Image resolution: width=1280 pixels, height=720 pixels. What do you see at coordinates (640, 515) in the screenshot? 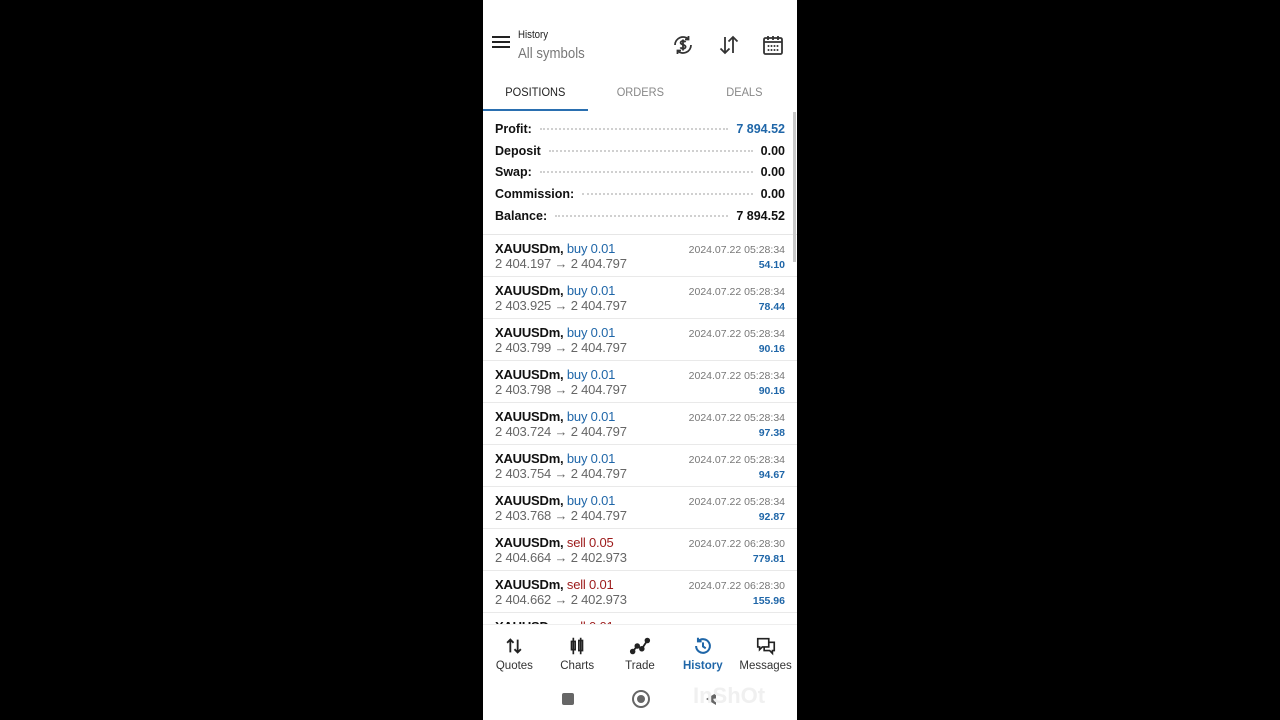
I see `position-prices: 2 403.768 → 2 404.797` at bounding box center [640, 515].